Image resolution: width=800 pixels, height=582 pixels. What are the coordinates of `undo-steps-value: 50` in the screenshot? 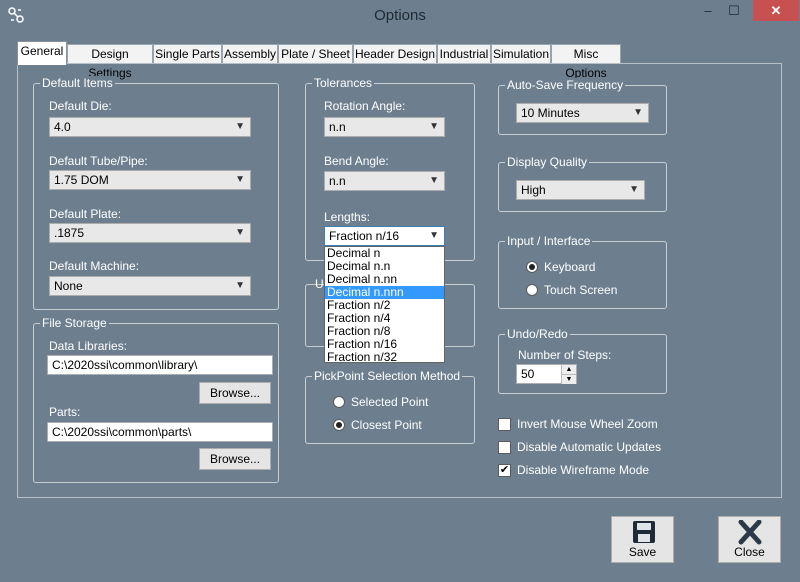 It's located at (528, 374).